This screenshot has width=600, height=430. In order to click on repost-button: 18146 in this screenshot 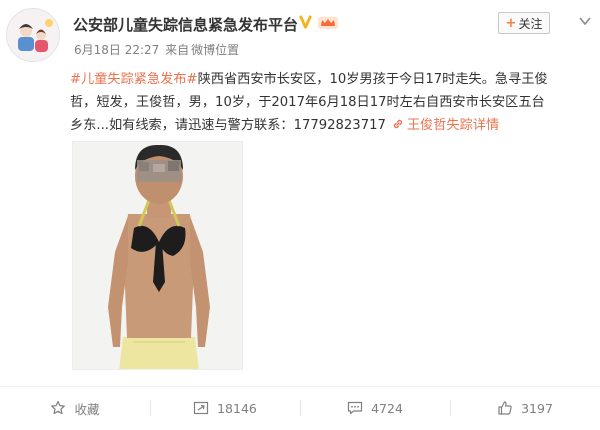, I will do `click(225, 408)`.